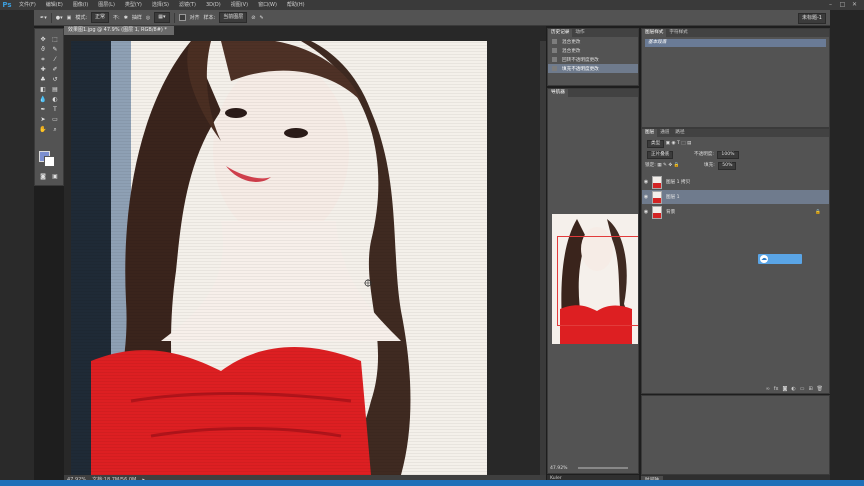 Image resolution: width=864 pixels, height=486 pixels. Describe the element at coordinates (854, 4) in the screenshot. I see `close-icon: ✕` at that location.